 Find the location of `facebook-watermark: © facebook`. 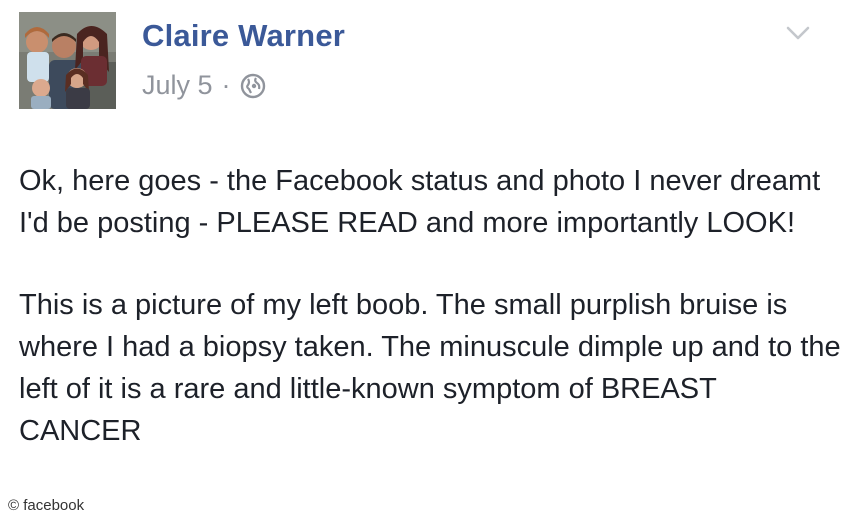

facebook-watermark: © facebook is located at coordinates (47, 505).